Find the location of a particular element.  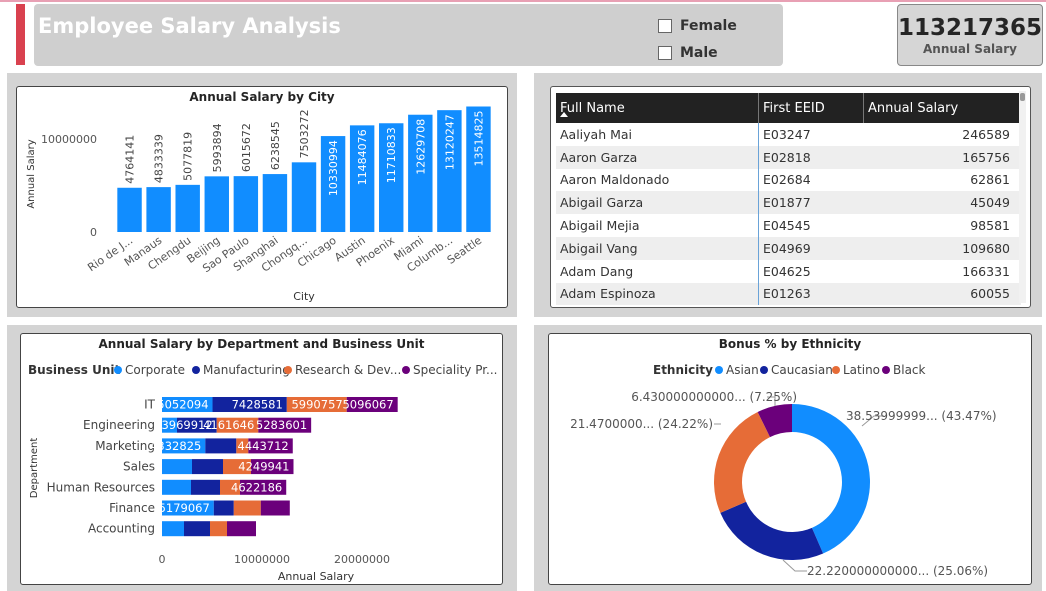

data-label: 4161646 is located at coordinates (228, 425).